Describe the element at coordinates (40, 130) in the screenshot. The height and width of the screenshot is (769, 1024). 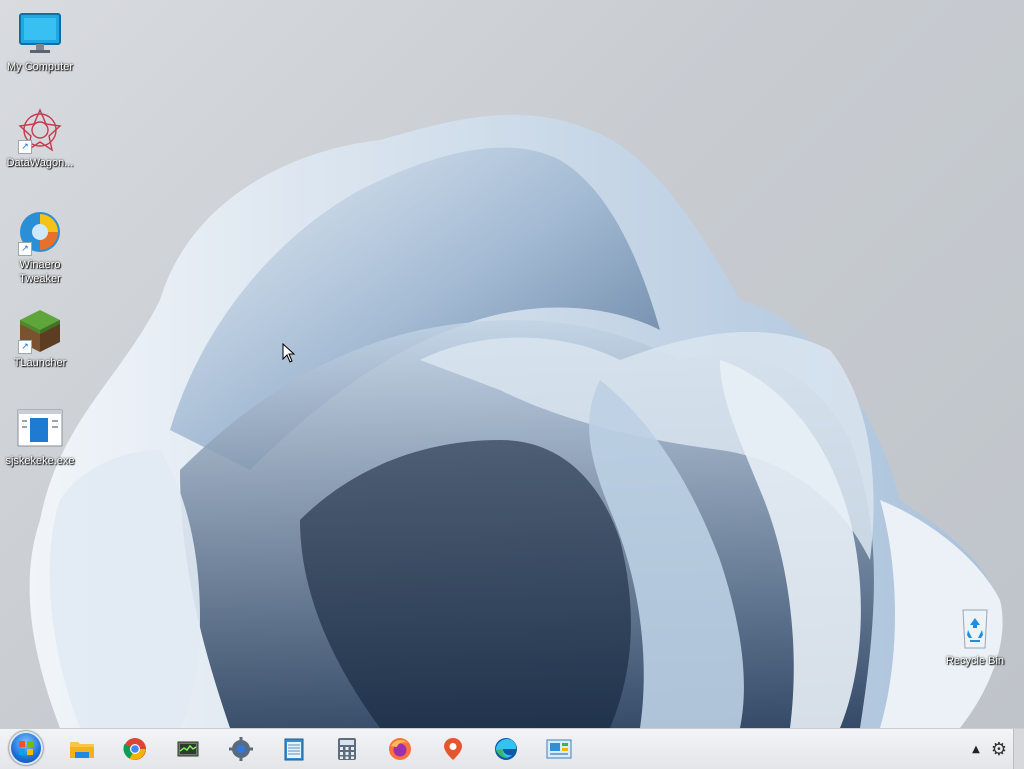
I see `datawagon-icon: ↗` at that location.